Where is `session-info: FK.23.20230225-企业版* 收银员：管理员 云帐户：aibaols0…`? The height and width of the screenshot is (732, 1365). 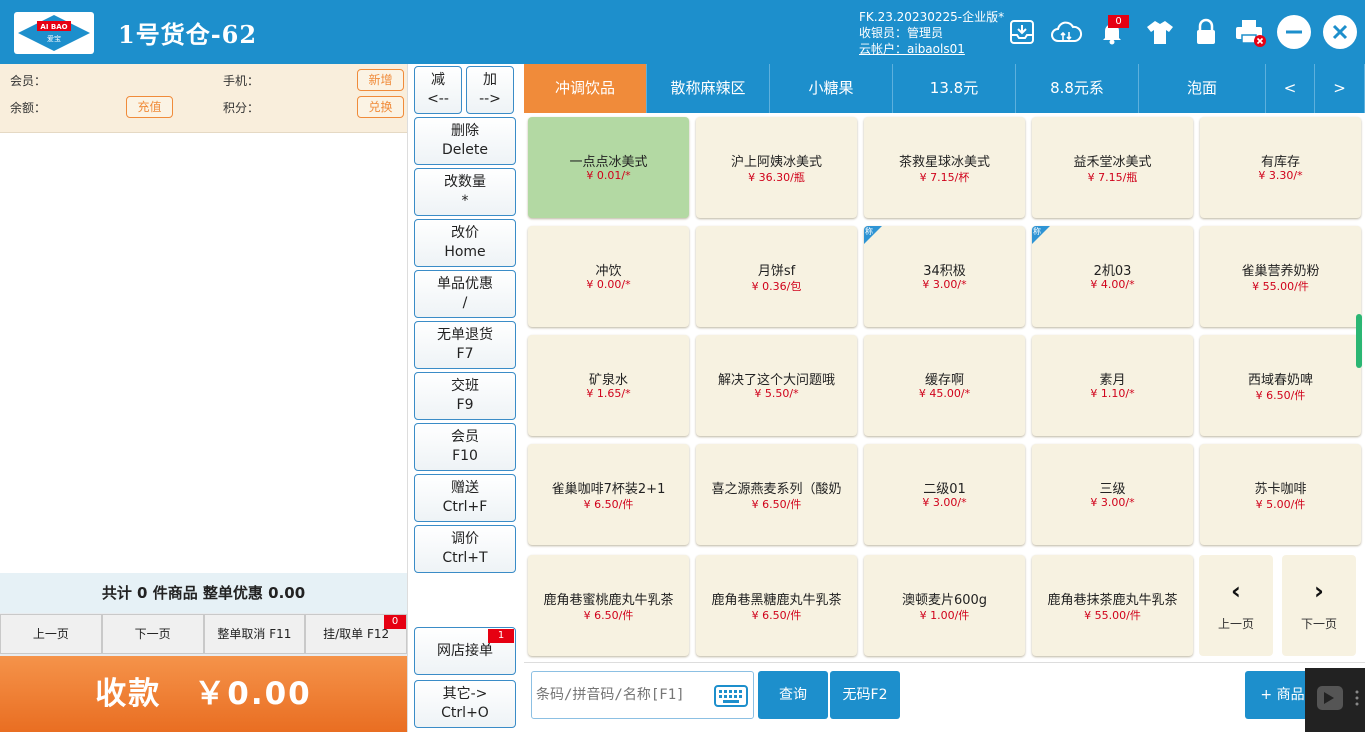
session-info: FK.23.20230225-企业版* 收银员：管理员 云帐户：aibaols0… is located at coordinates (931, 33).